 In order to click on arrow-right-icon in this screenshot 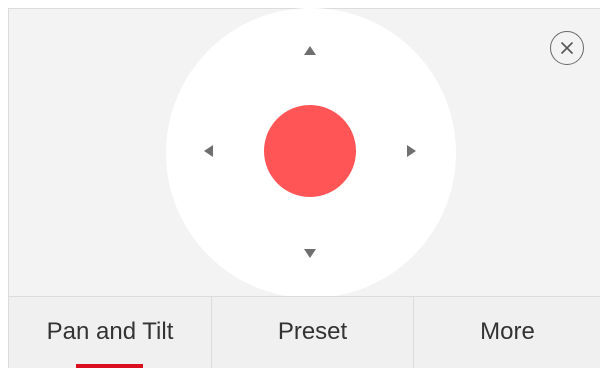, I will do `click(411, 151)`.